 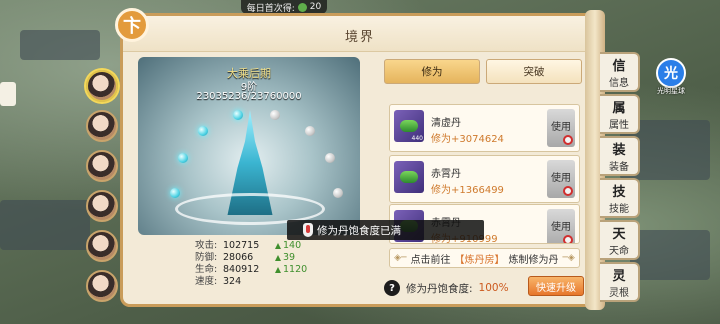 I want to click on stat-increase-value: 1120, so click(x=295, y=269).